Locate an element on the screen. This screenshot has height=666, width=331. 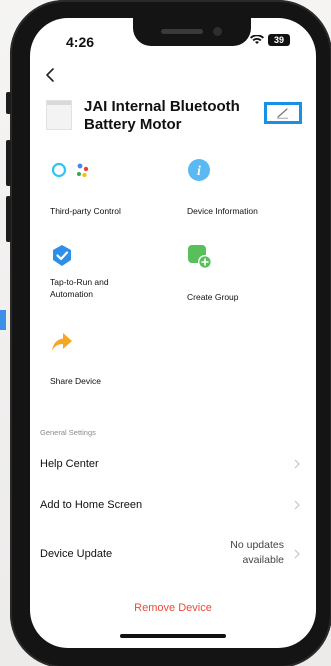
edit-name-button is located at coordinates (283, 113).